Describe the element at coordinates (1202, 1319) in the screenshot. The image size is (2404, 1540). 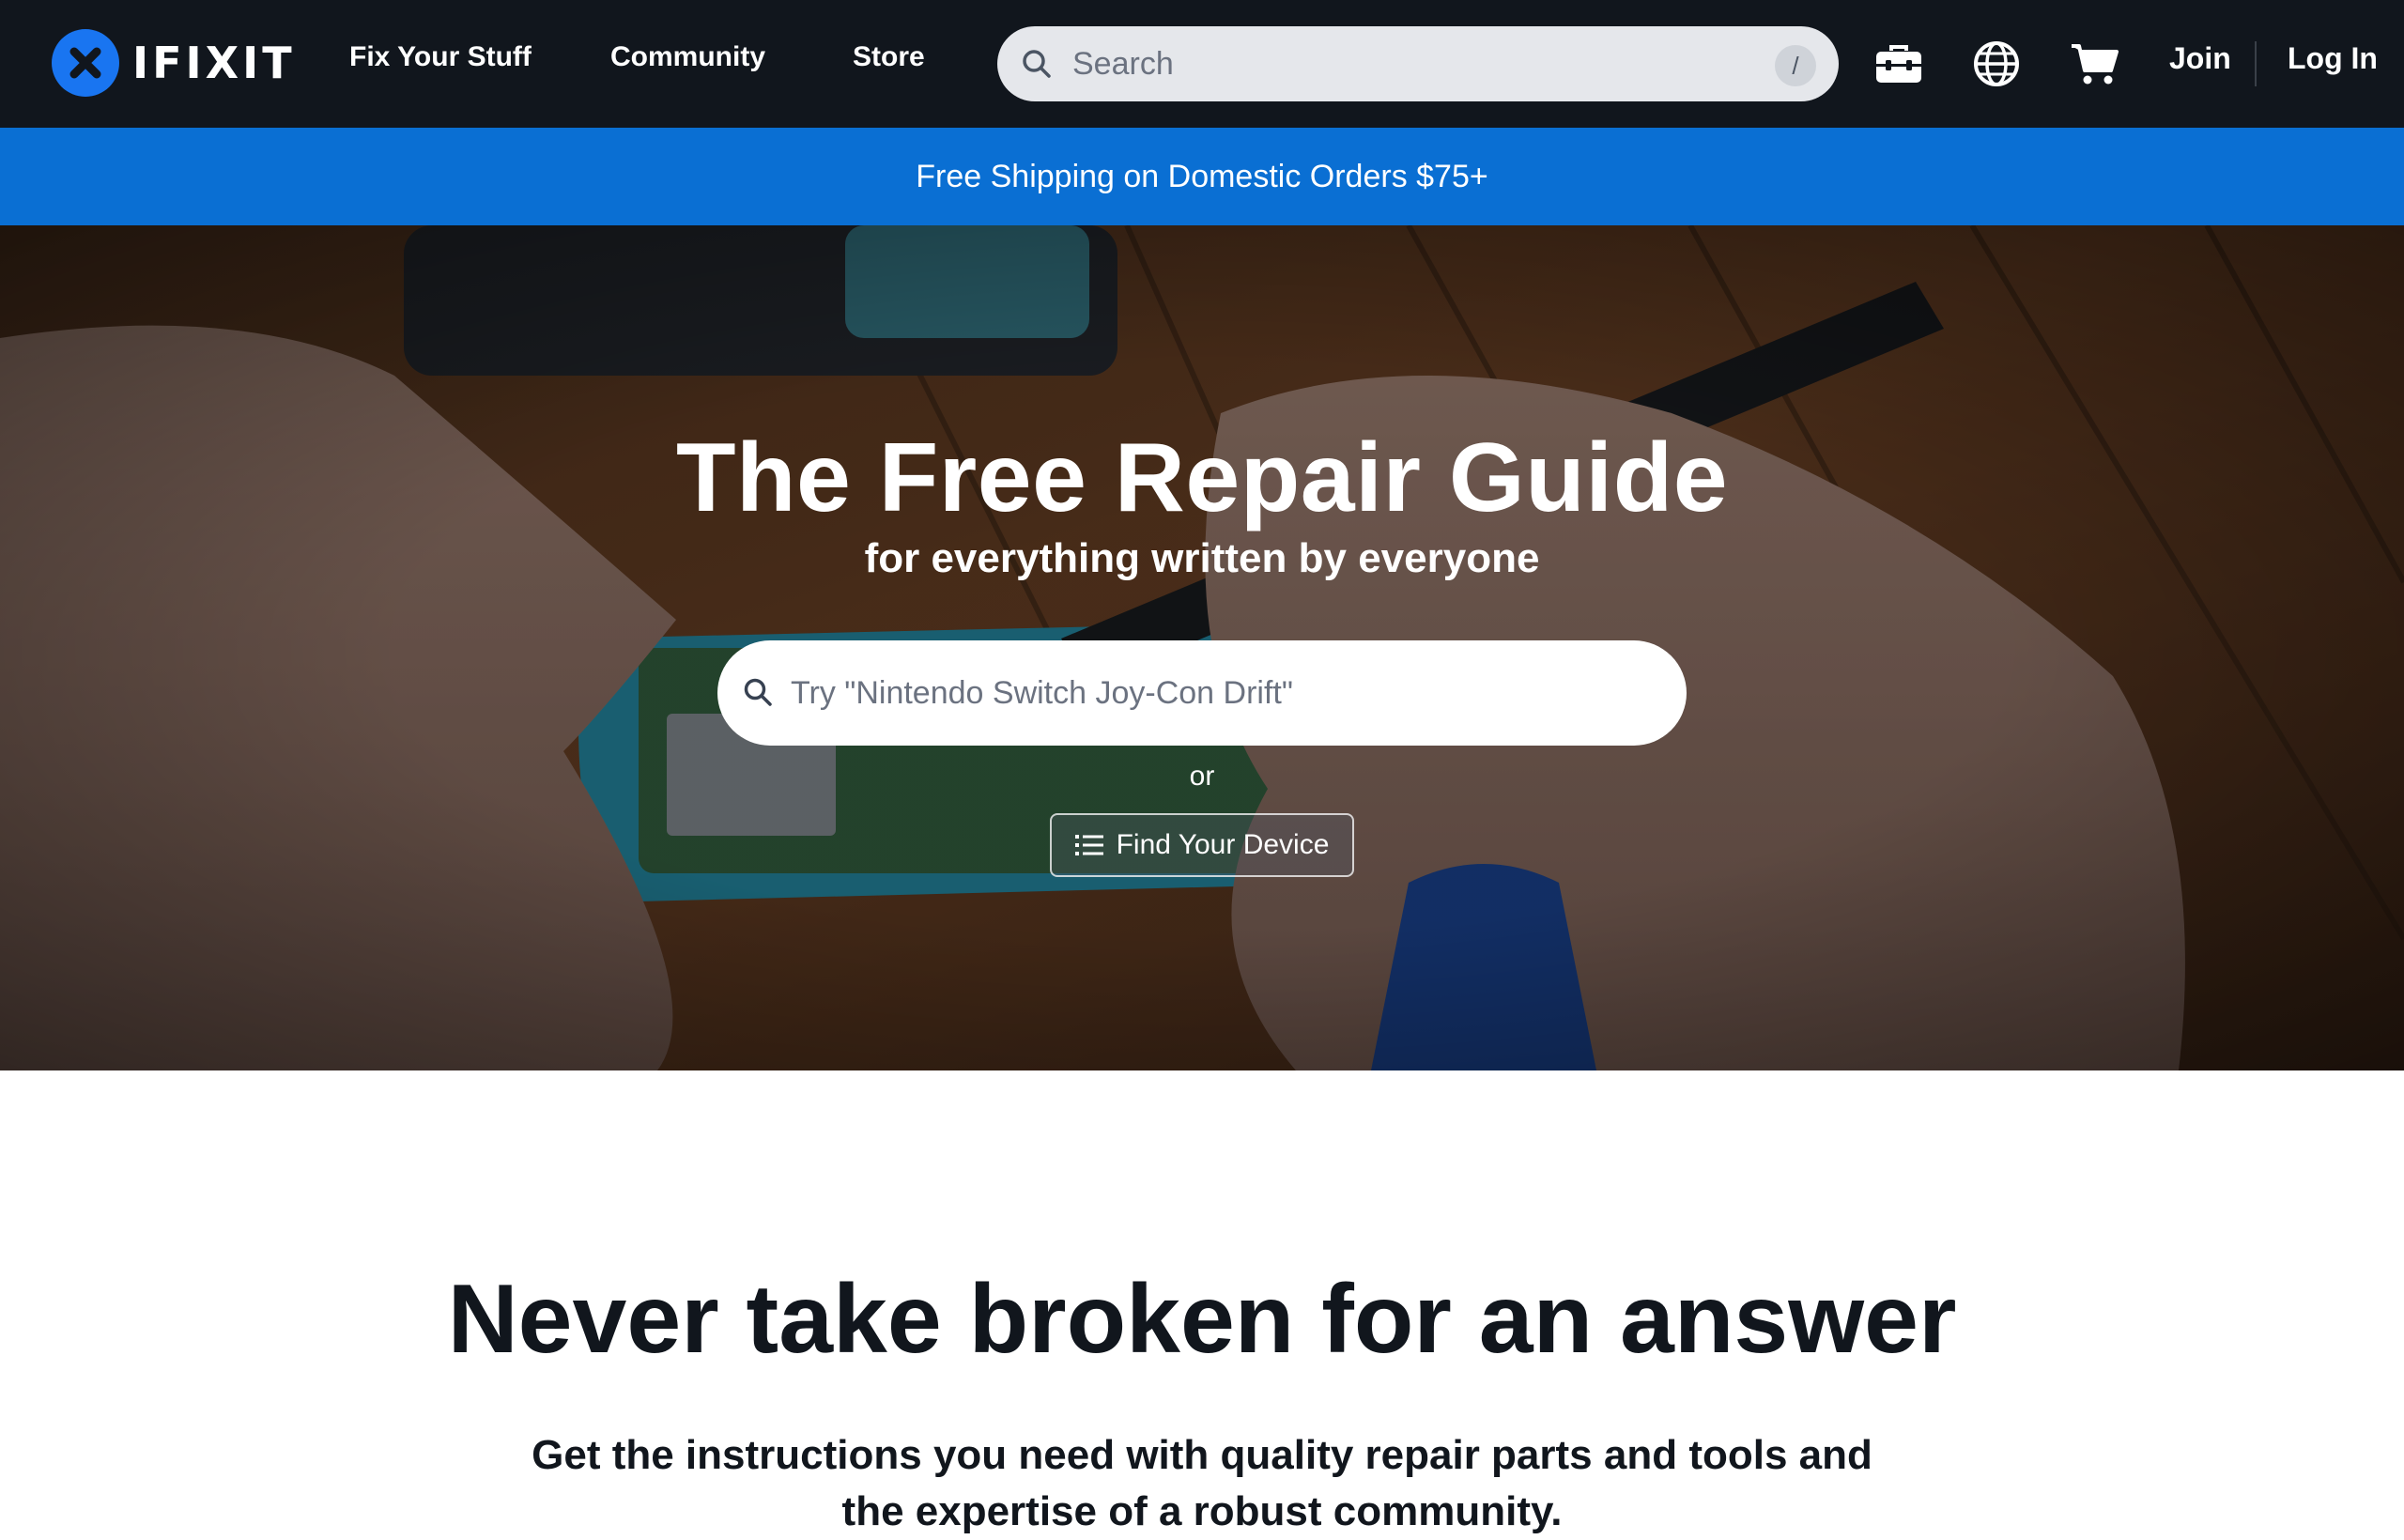
I see `section-heading: Never take broken for an answer` at that location.